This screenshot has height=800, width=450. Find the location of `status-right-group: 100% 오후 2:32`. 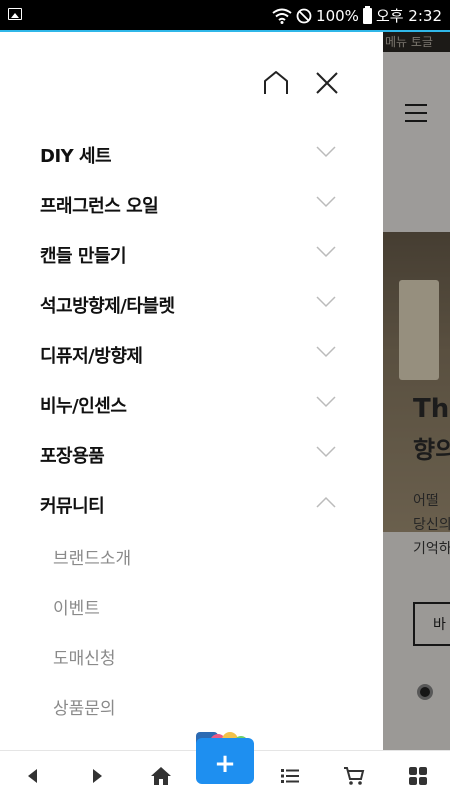

status-right-group: 100% 오후 2:32 is located at coordinates (357, 15).